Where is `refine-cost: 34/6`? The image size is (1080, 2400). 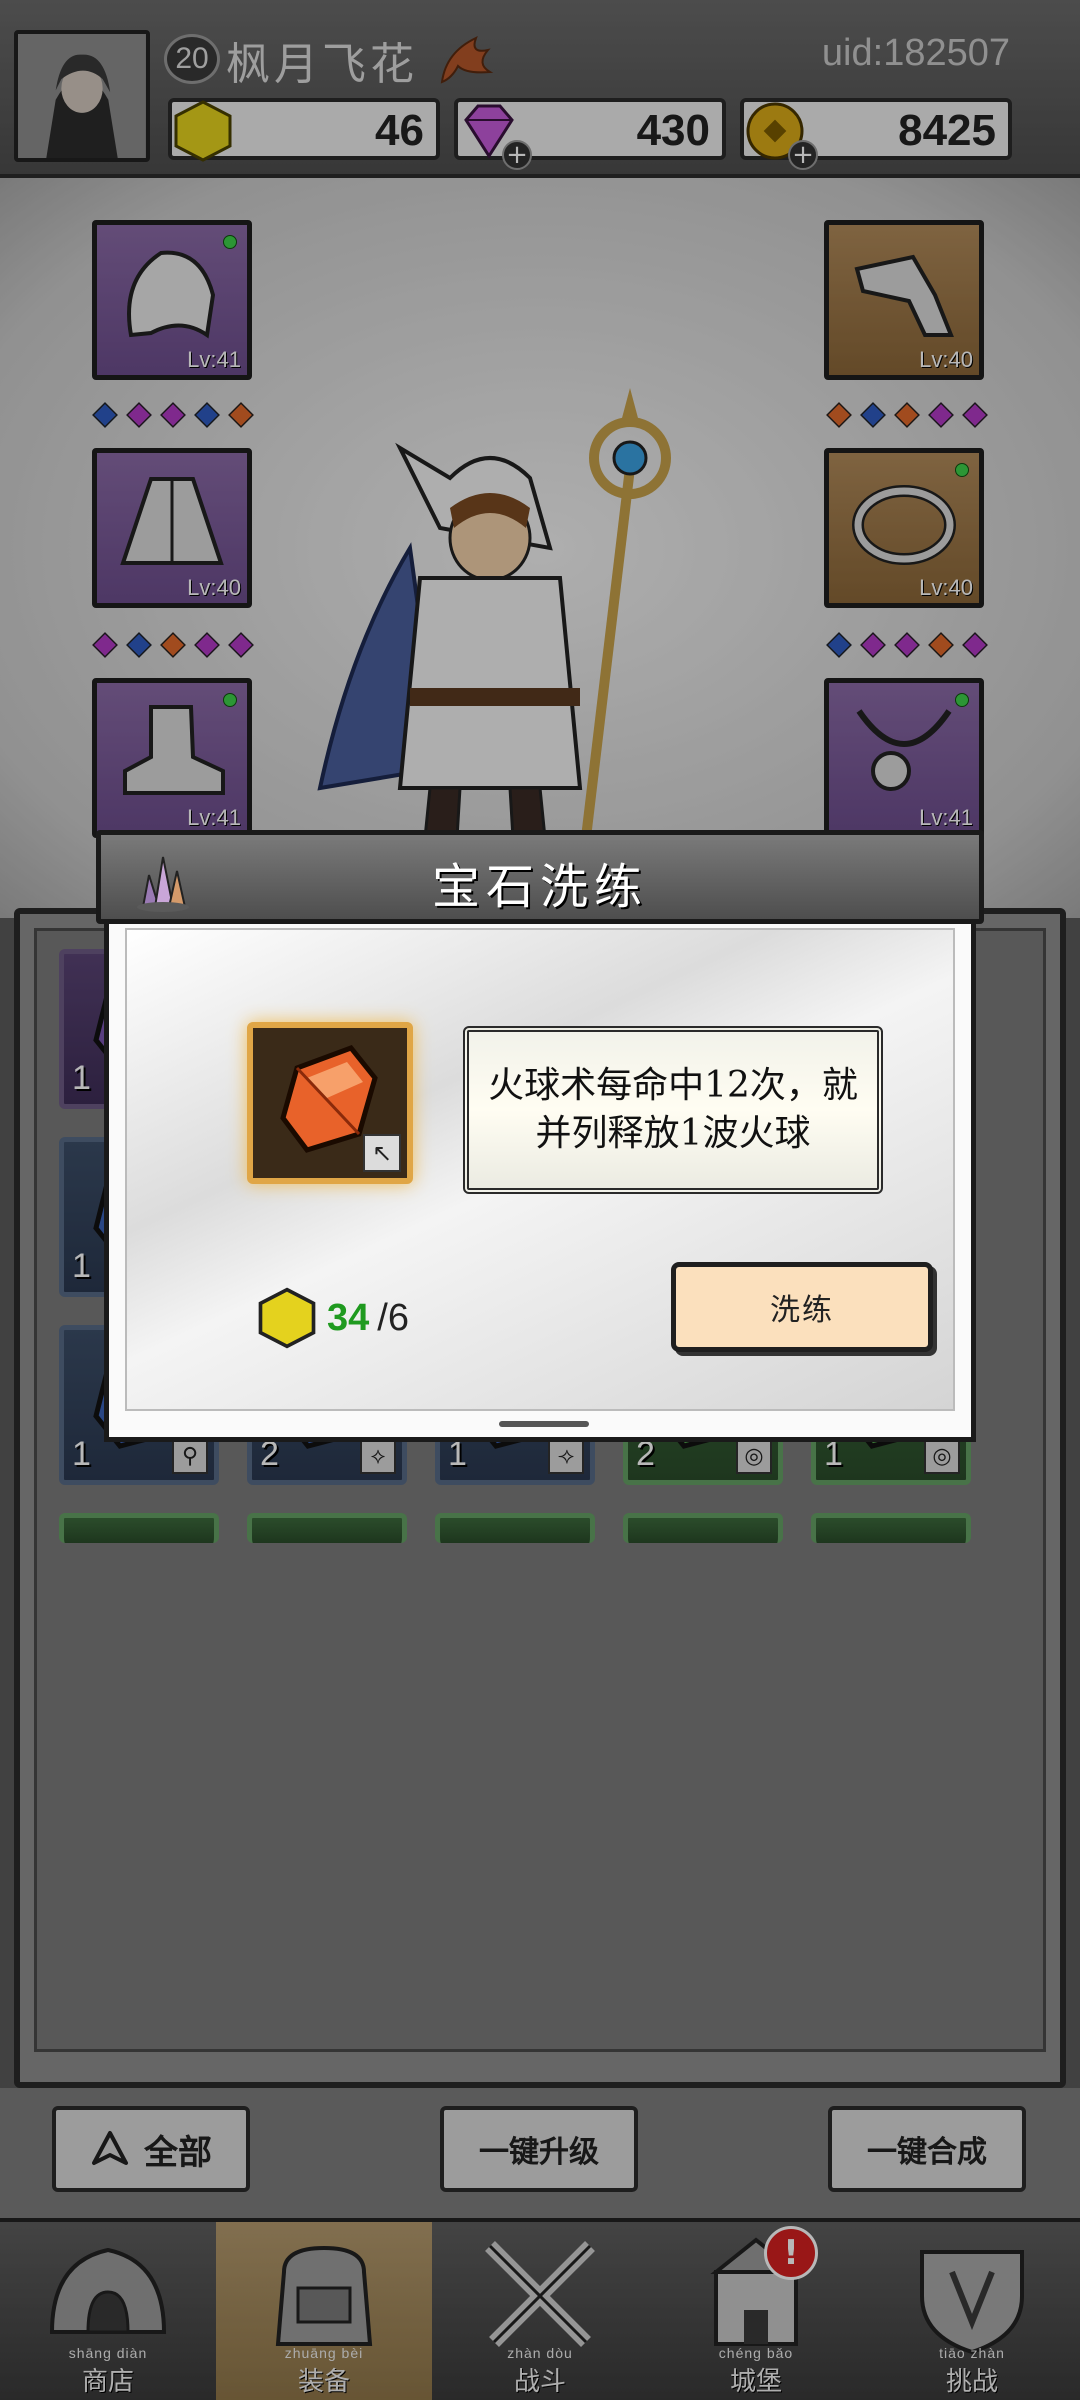 refine-cost: 34/6 is located at coordinates (332, 1318).